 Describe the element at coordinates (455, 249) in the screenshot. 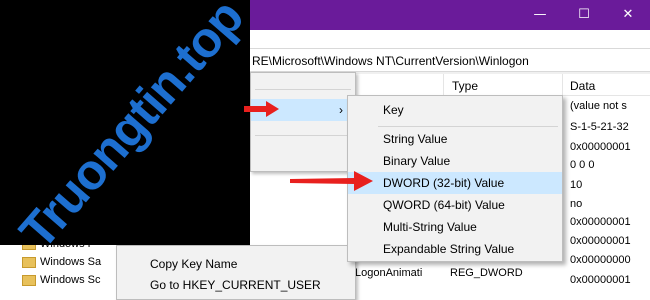

I see `submenu-item-expandable-string-value: Expandable String Value` at that location.